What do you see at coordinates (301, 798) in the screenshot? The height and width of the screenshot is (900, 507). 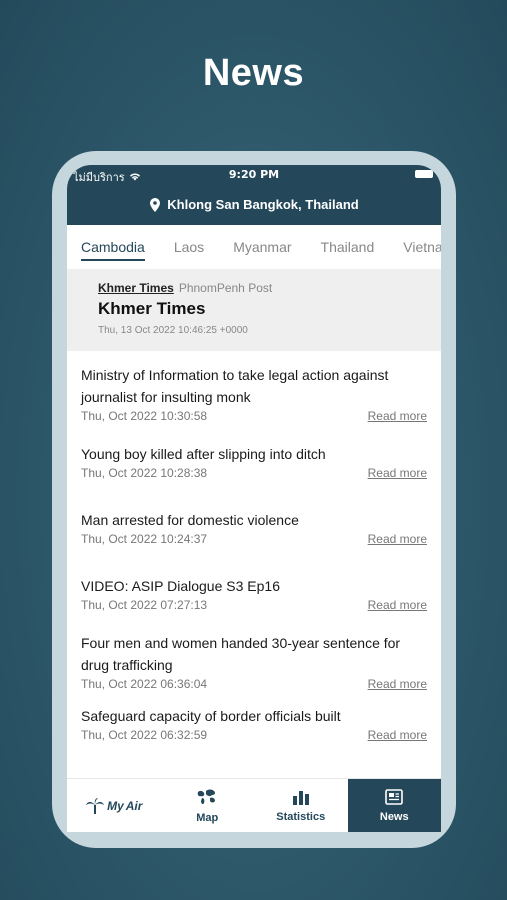 I see `bar-chart-icon` at bounding box center [301, 798].